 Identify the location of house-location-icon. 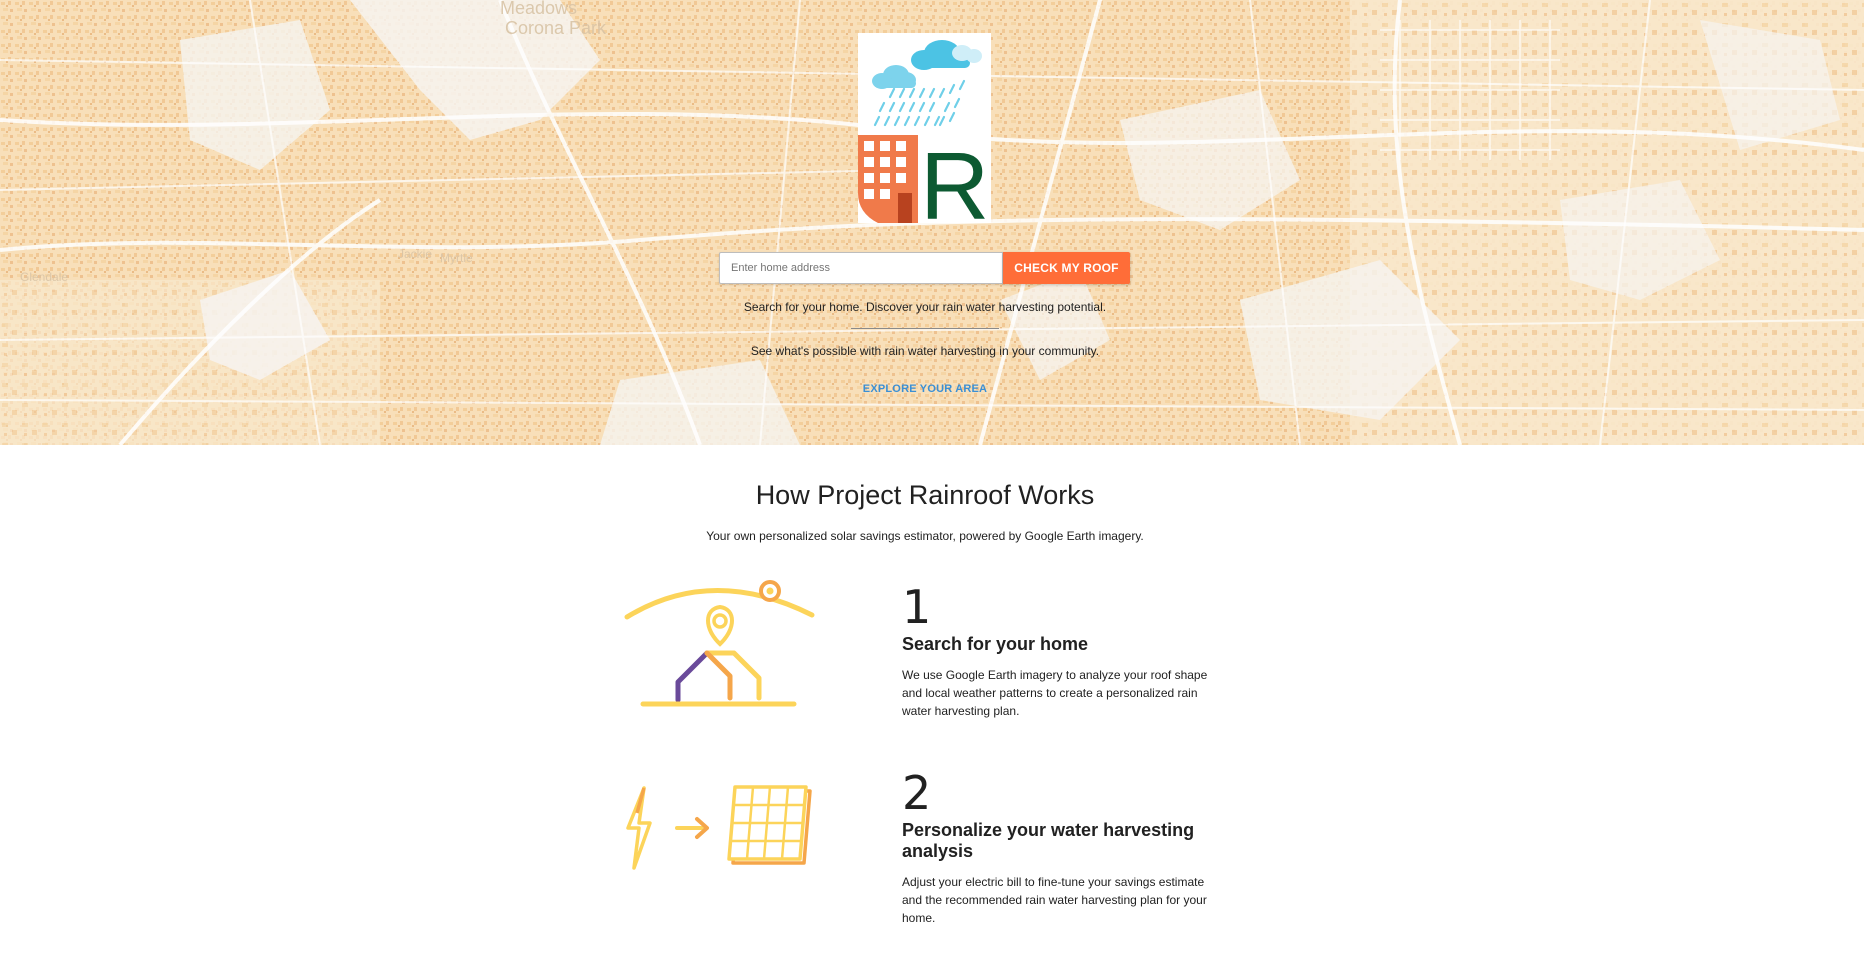
(719, 643).